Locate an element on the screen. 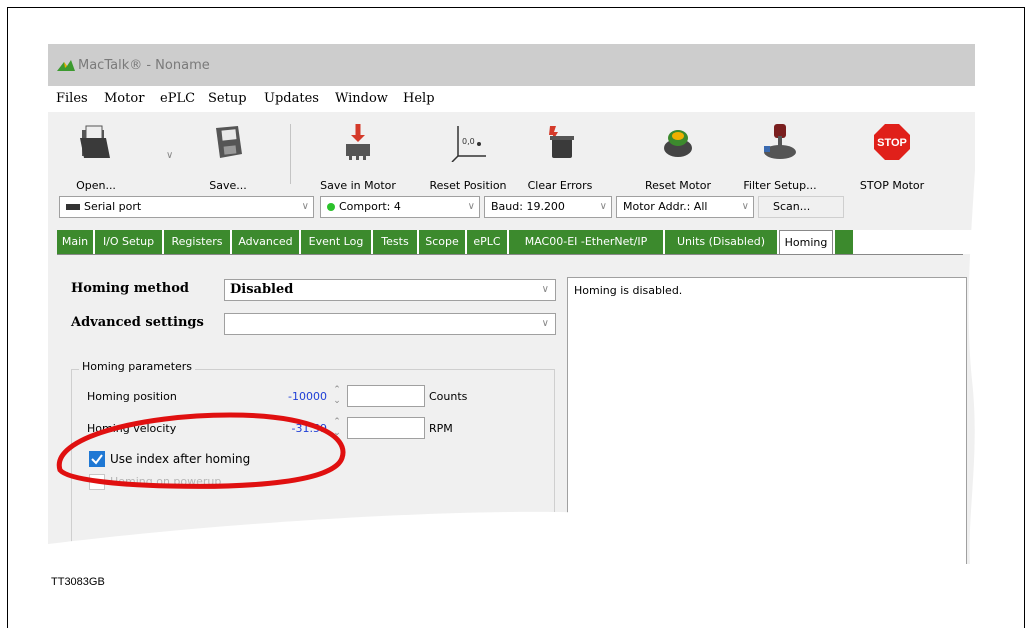  highlight-ellipse is located at coordinates (201, 450).